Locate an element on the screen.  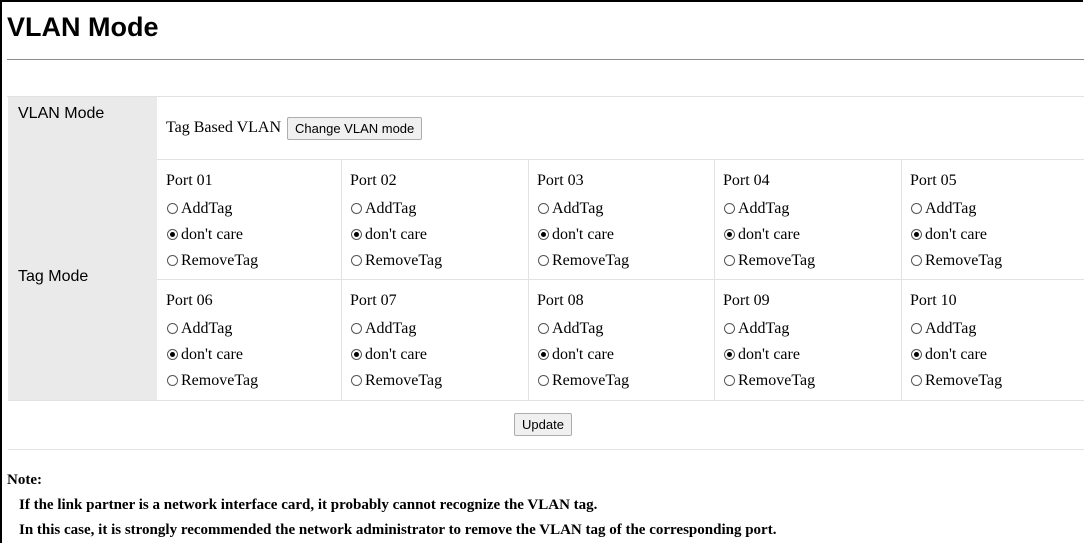
vlan-mode-label: VLAN Mode is located at coordinates (61, 113).